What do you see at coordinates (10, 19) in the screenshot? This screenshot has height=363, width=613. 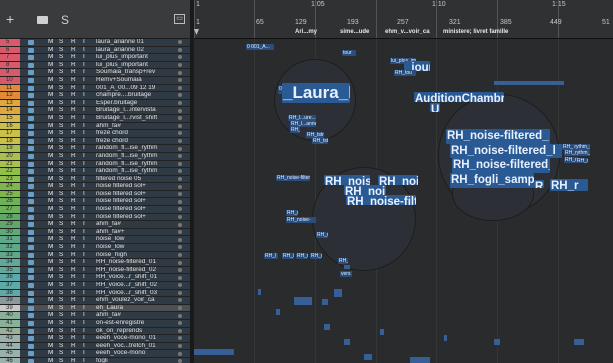 I see `add-track-button: +` at bounding box center [10, 19].